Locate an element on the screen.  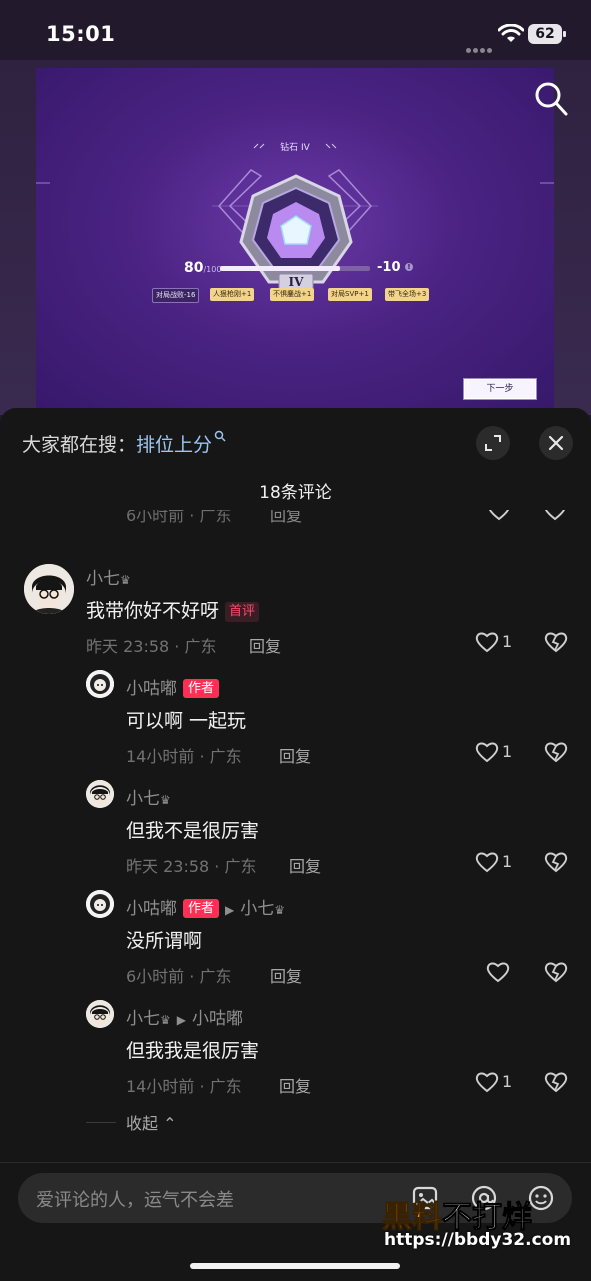
comment-item: 小七♛ 我带你好不好呀 首评 昨天 23:58 · 广东 回复 1 is located at coordinates (295, 610).